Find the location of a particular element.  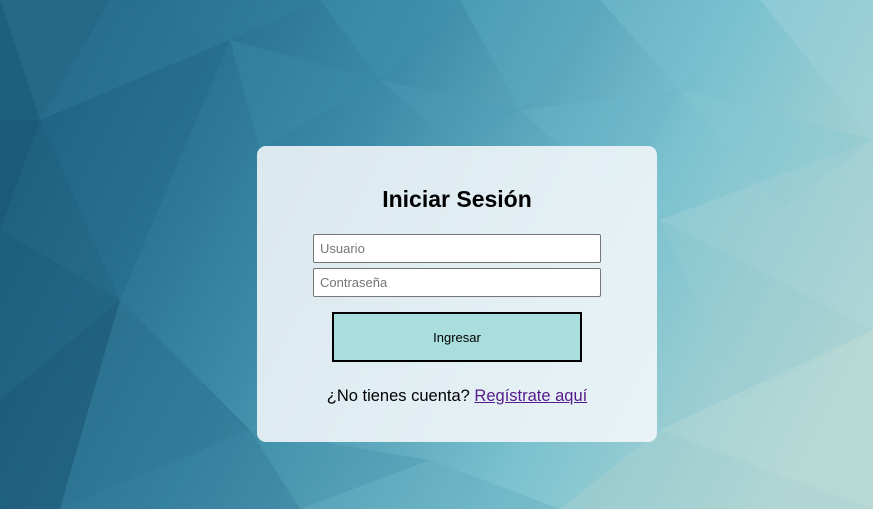

signup-row: ¿No tienes cuenta? Regístrate aquí is located at coordinates (457, 396).